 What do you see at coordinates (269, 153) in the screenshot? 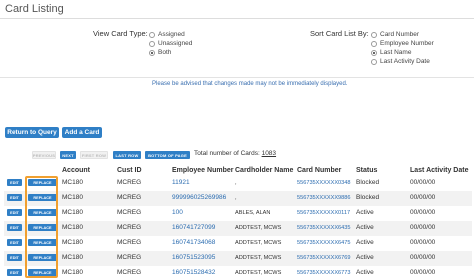
I see `total-count: 1083` at bounding box center [269, 153].